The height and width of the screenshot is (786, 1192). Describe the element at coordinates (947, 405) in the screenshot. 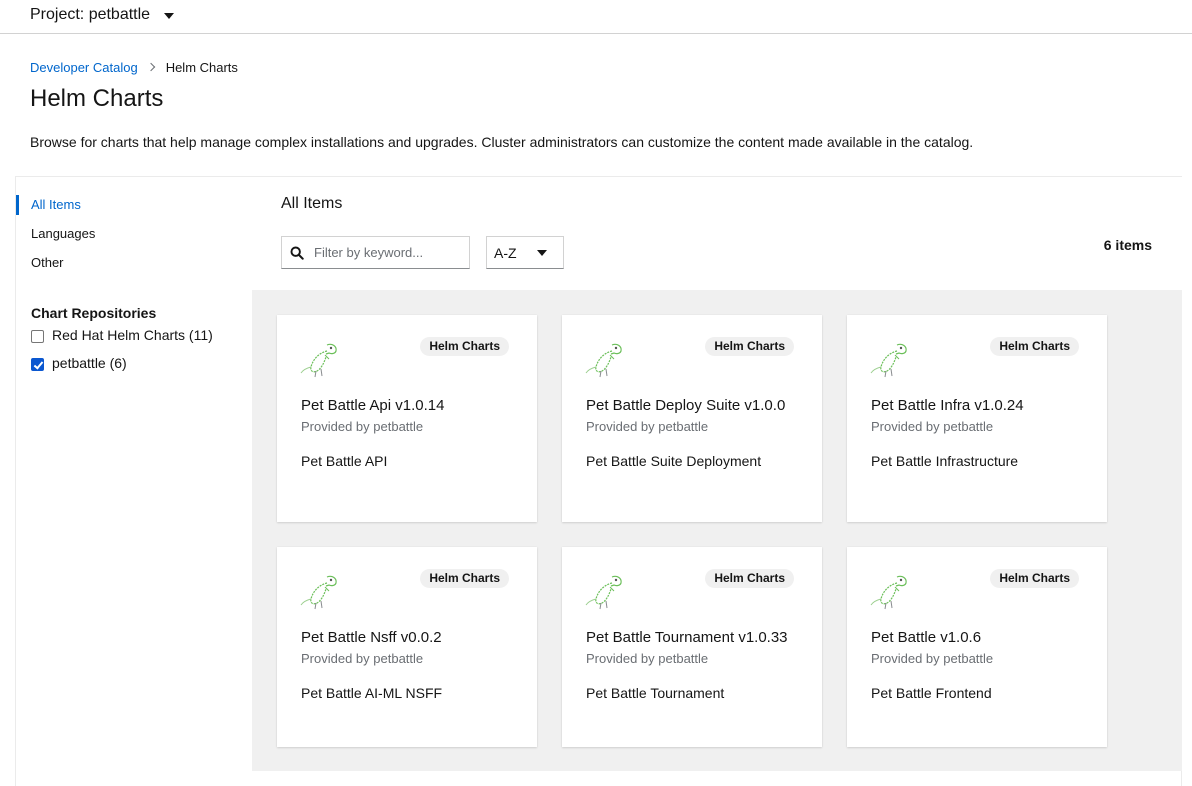

I see `tile-title: Pet Battle Infra v1.0.24` at that location.